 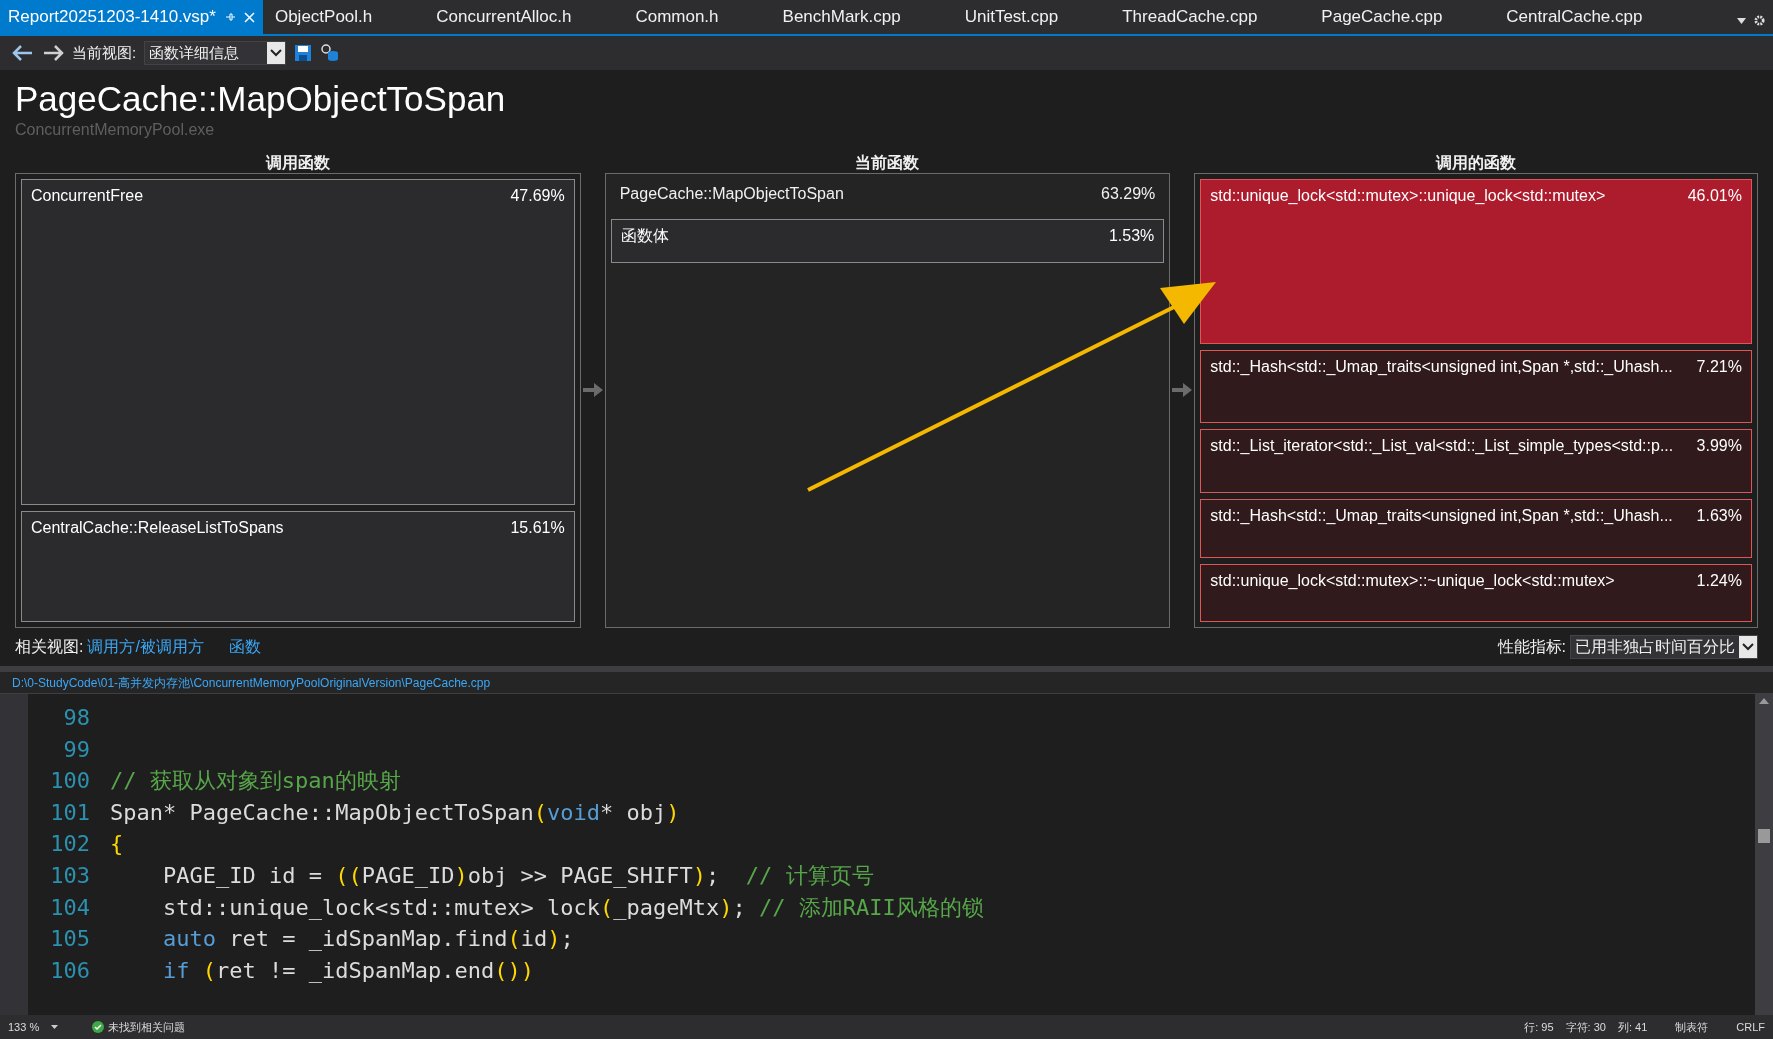 What do you see at coordinates (76, 749) in the screenshot?
I see `line-number: 99` at bounding box center [76, 749].